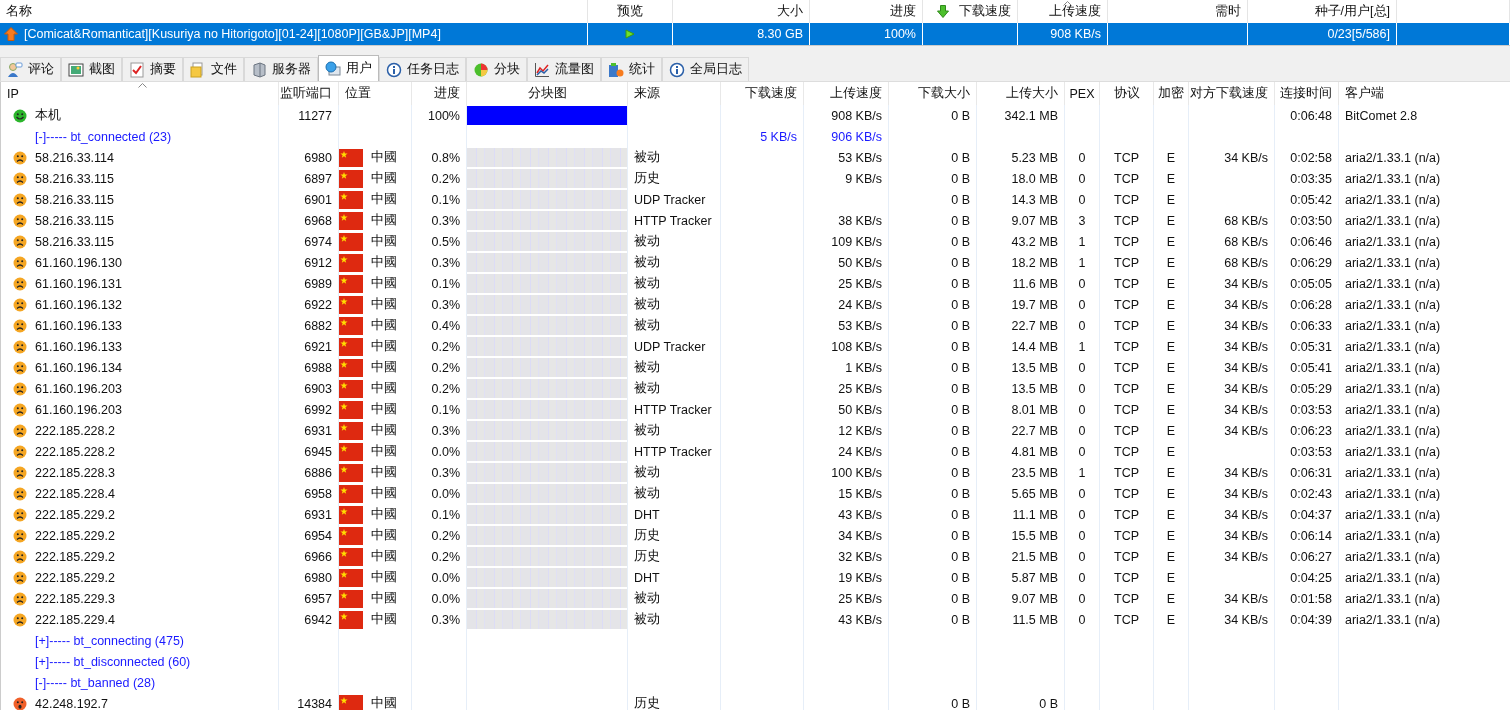 The width and height of the screenshot is (1510, 710). Describe the element at coordinates (762, 93) in the screenshot. I see `column-header: 下载速度` at that location.